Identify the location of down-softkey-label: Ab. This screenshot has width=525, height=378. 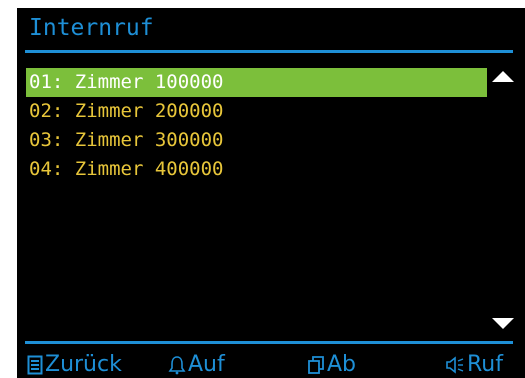
(342, 364).